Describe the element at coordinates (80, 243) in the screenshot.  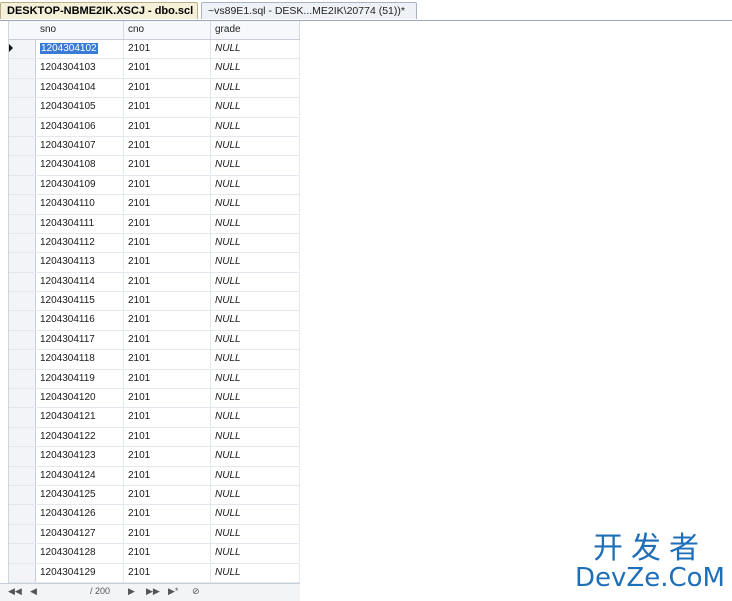
I see `cell-sno: 1204304112` at that location.